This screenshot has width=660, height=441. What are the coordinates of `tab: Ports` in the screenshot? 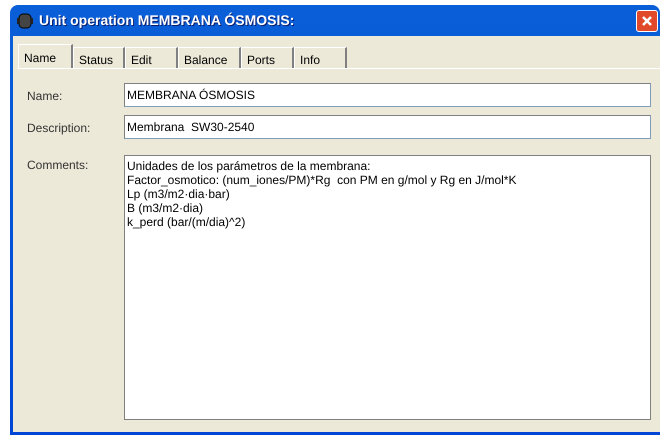 It's located at (267, 57).